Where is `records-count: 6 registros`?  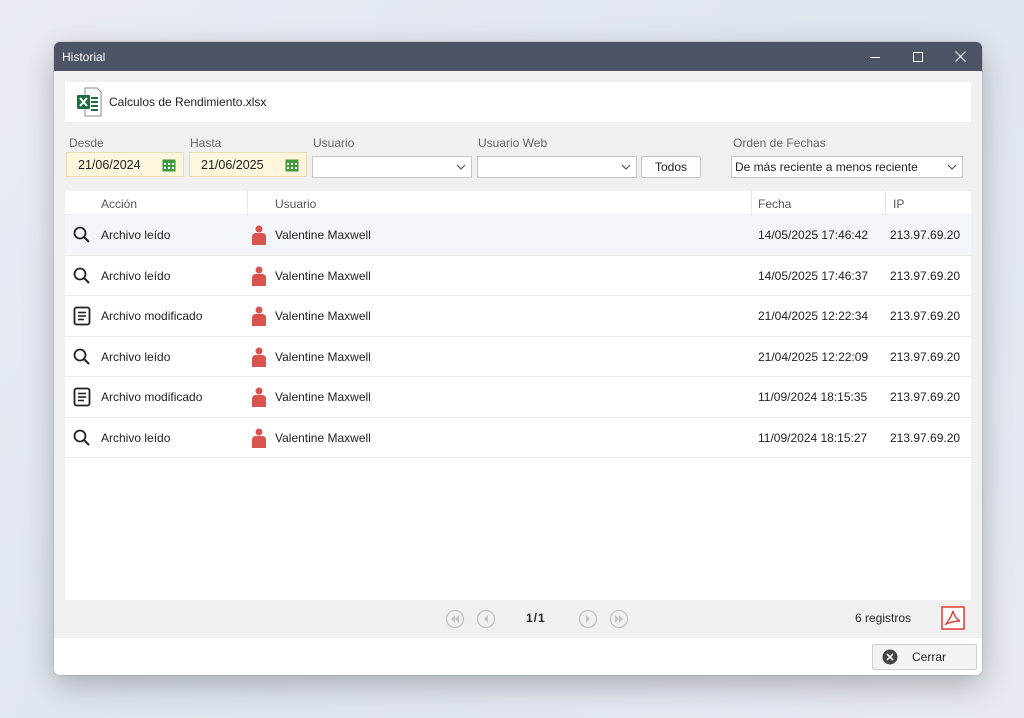 records-count: 6 registros is located at coordinates (883, 618).